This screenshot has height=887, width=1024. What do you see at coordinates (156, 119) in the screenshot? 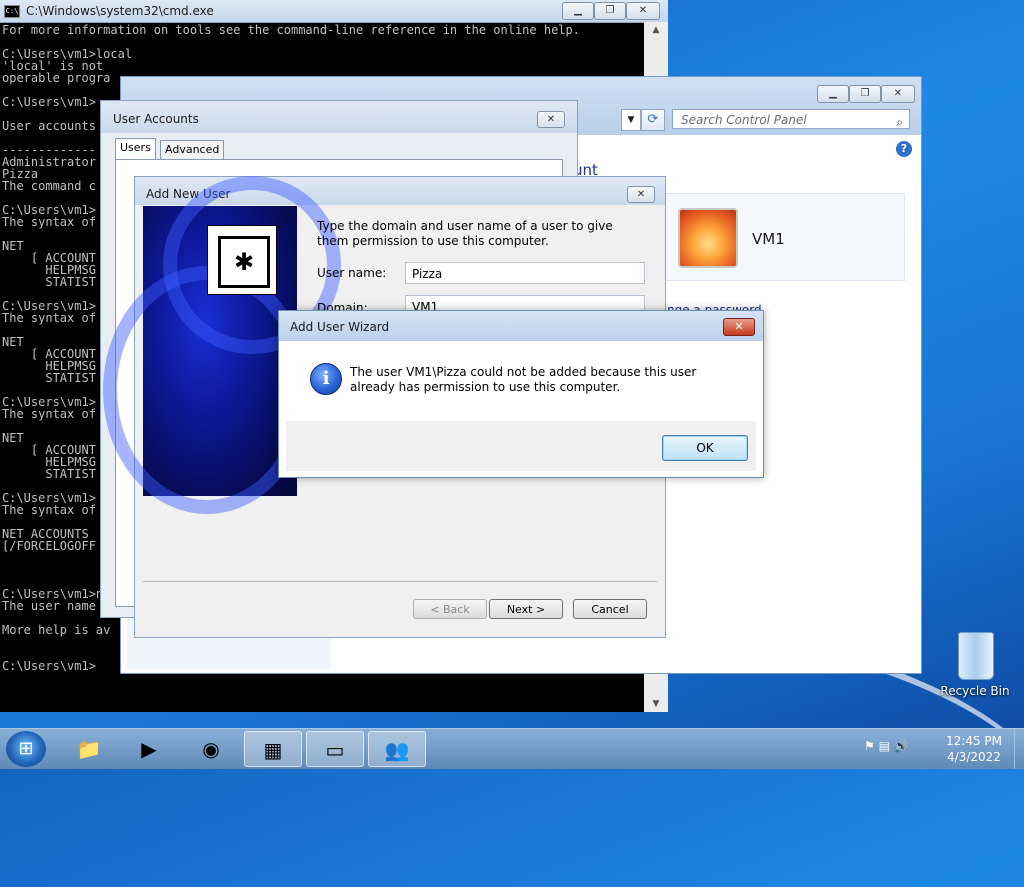
I see `ua-title: User Accounts` at bounding box center [156, 119].